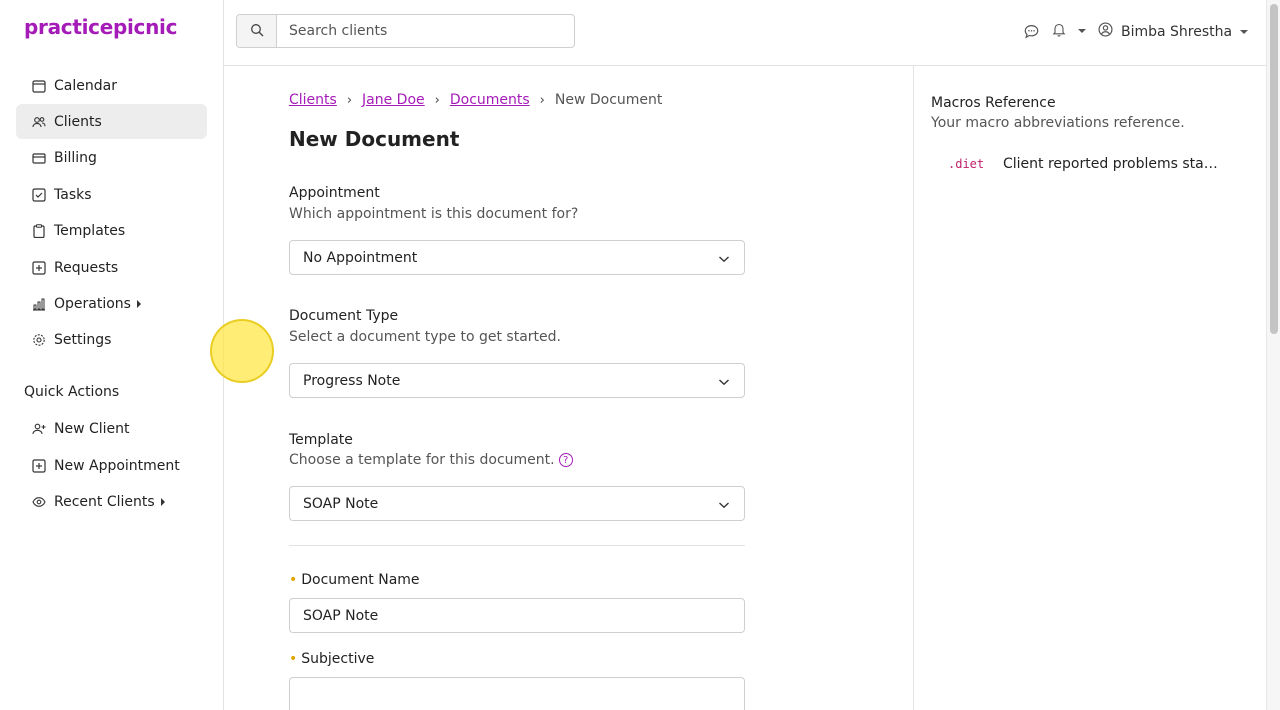 Image resolution: width=1280 pixels, height=710 pixels. Describe the element at coordinates (1058, 123) in the screenshot. I see `macros-subtitle: Your macro abbreviations reference.` at that location.